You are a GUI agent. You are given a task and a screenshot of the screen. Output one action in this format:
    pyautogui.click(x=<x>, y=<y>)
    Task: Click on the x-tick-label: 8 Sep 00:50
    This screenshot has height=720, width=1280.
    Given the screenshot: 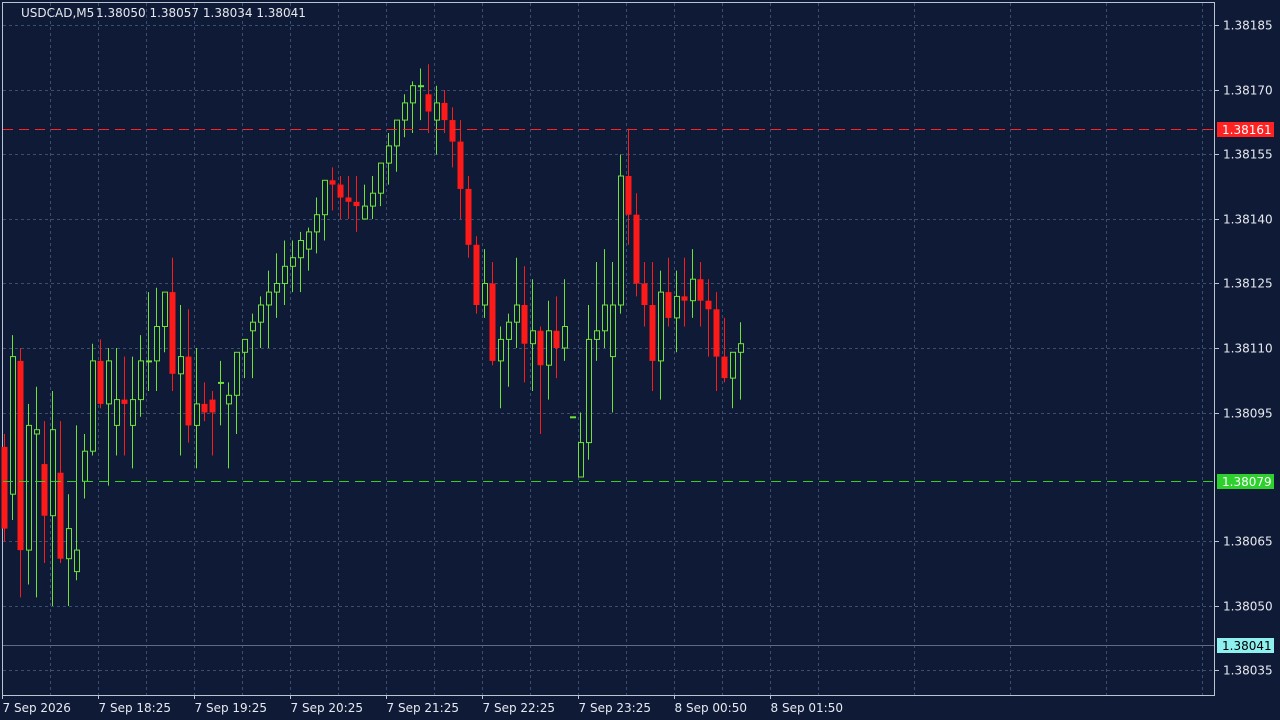 What is the action you would take?
    pyautogui.click(x=711, y=708)
    